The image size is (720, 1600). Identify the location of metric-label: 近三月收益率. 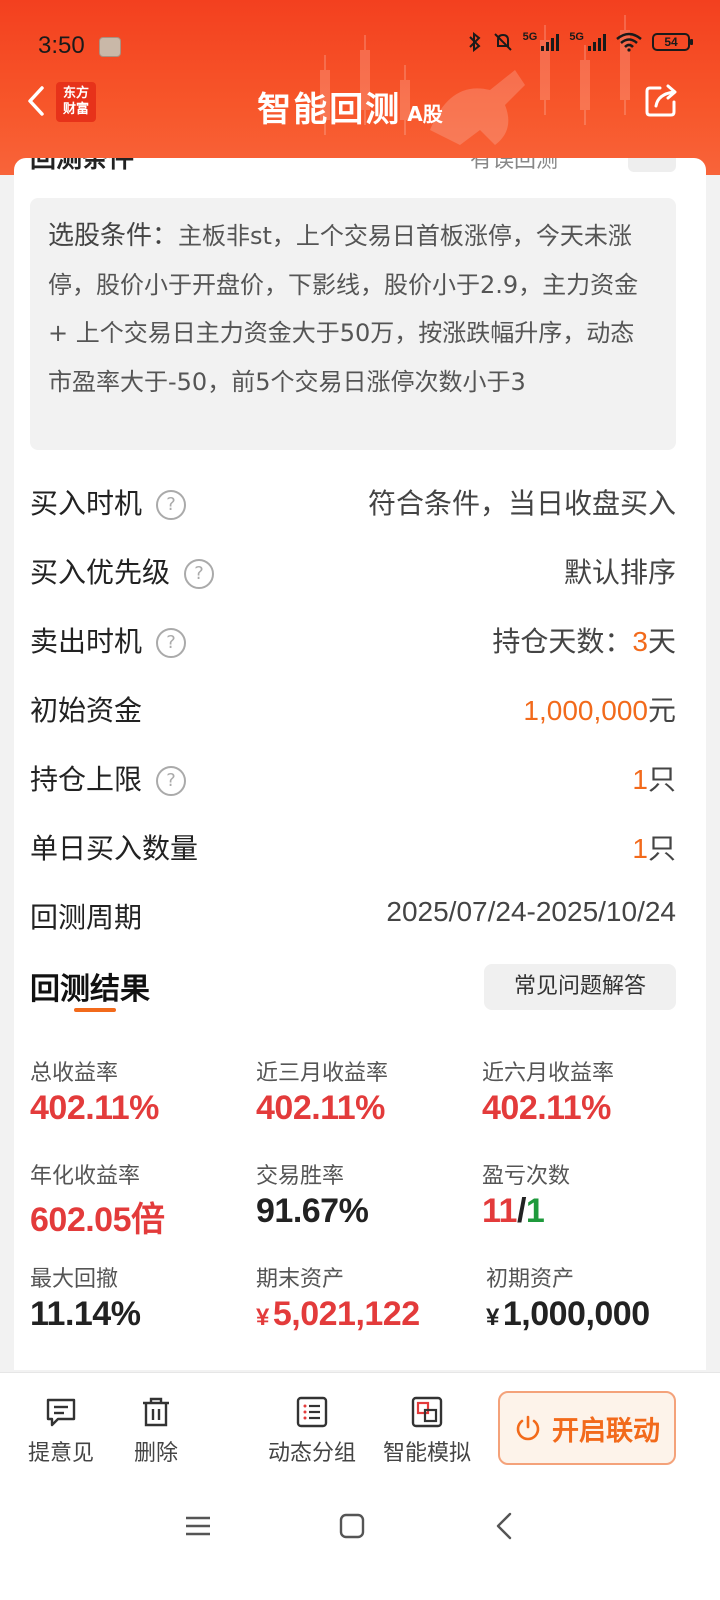
(322, 1073).